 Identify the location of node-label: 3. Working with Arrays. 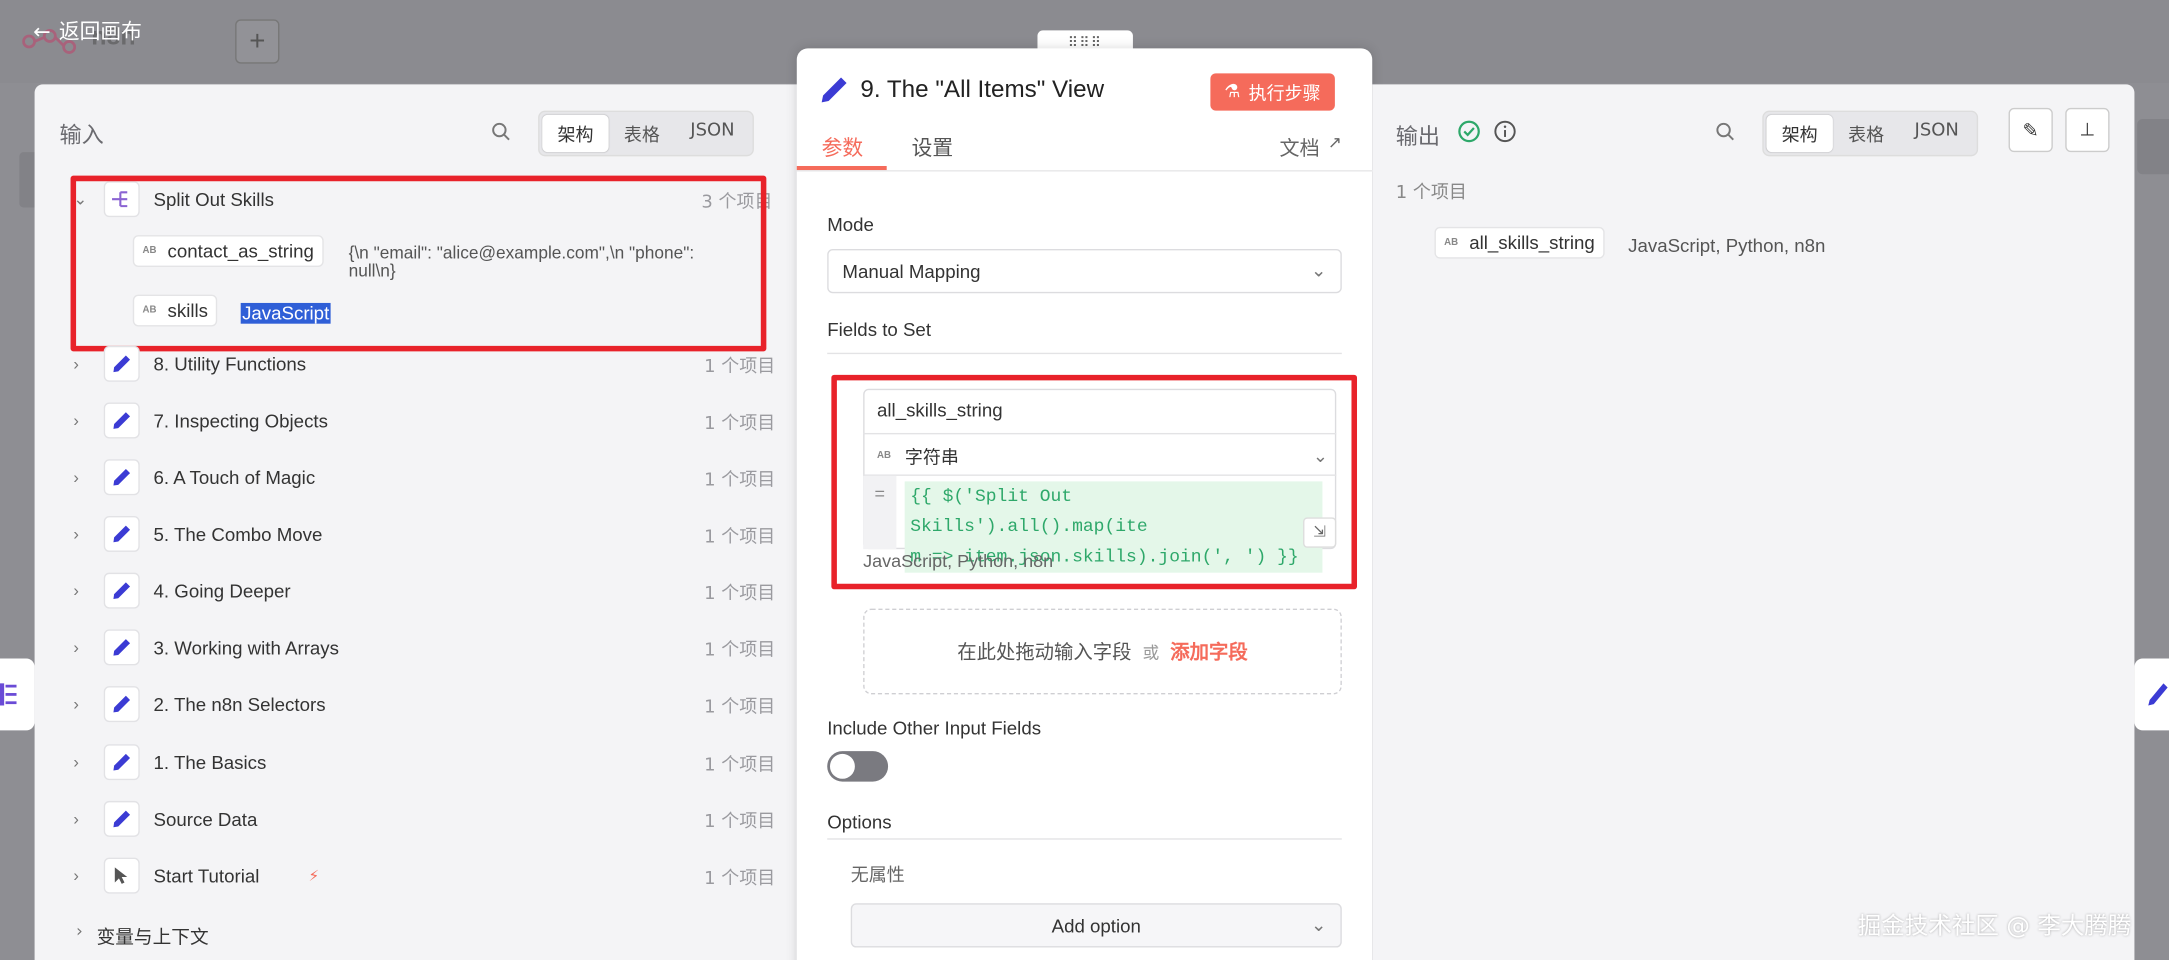
(246, 647).